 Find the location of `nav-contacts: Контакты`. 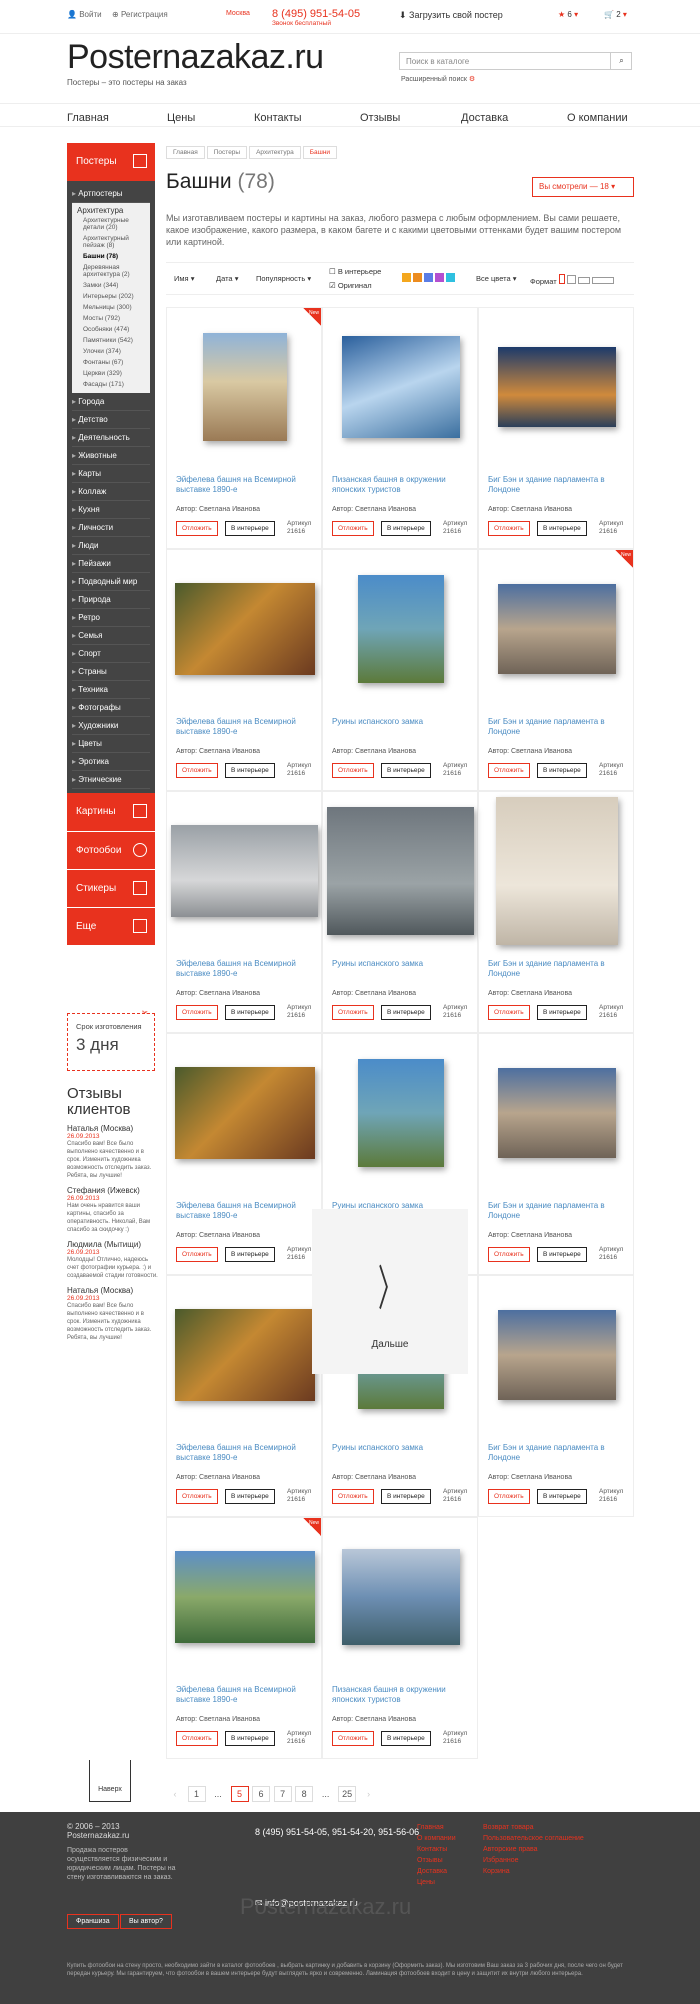

nav-contacts: Контакты is located at coordinates (278, 118).